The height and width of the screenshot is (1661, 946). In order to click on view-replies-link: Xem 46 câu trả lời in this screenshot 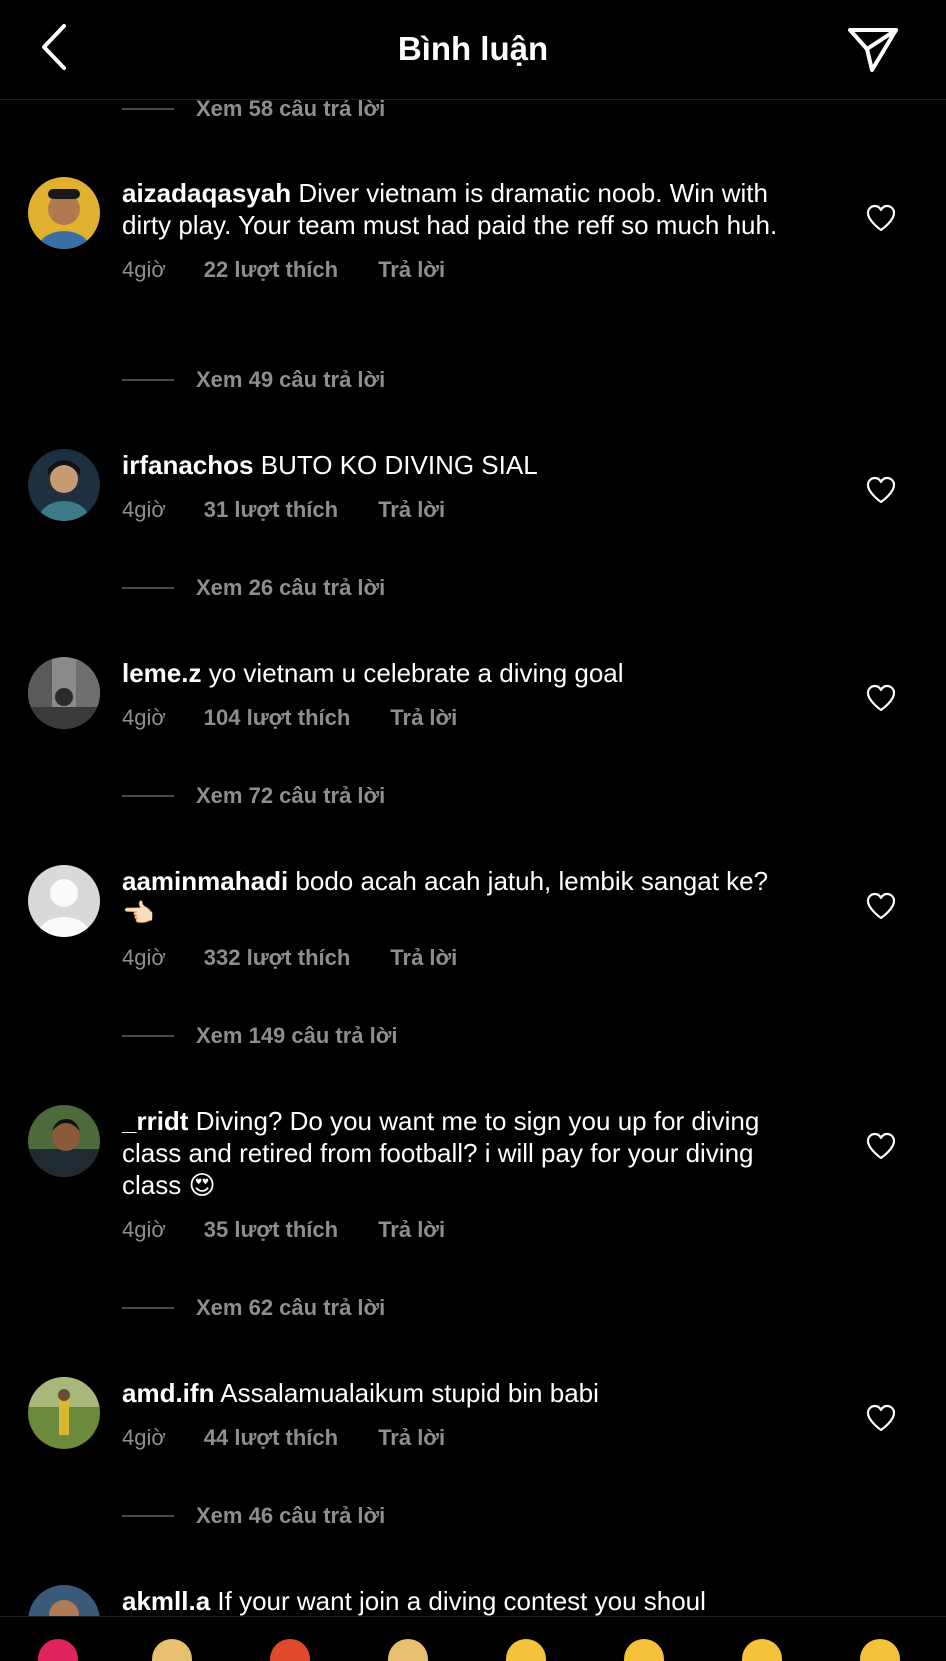, I will do `click(253, 1516)`.